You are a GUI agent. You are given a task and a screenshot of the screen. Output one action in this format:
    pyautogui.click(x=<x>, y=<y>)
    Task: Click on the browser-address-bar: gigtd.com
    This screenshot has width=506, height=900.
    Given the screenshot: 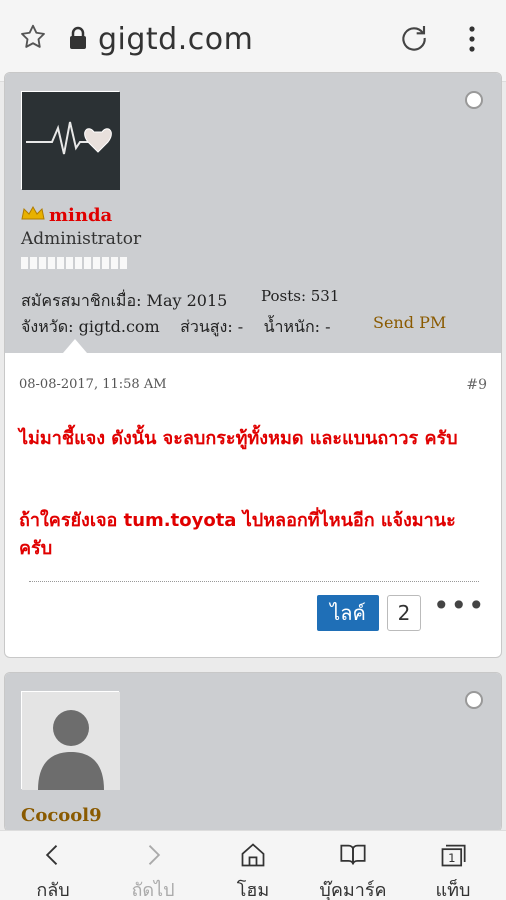 What is the action you would take?
    pyautogui.click(x=253, y=41)
    